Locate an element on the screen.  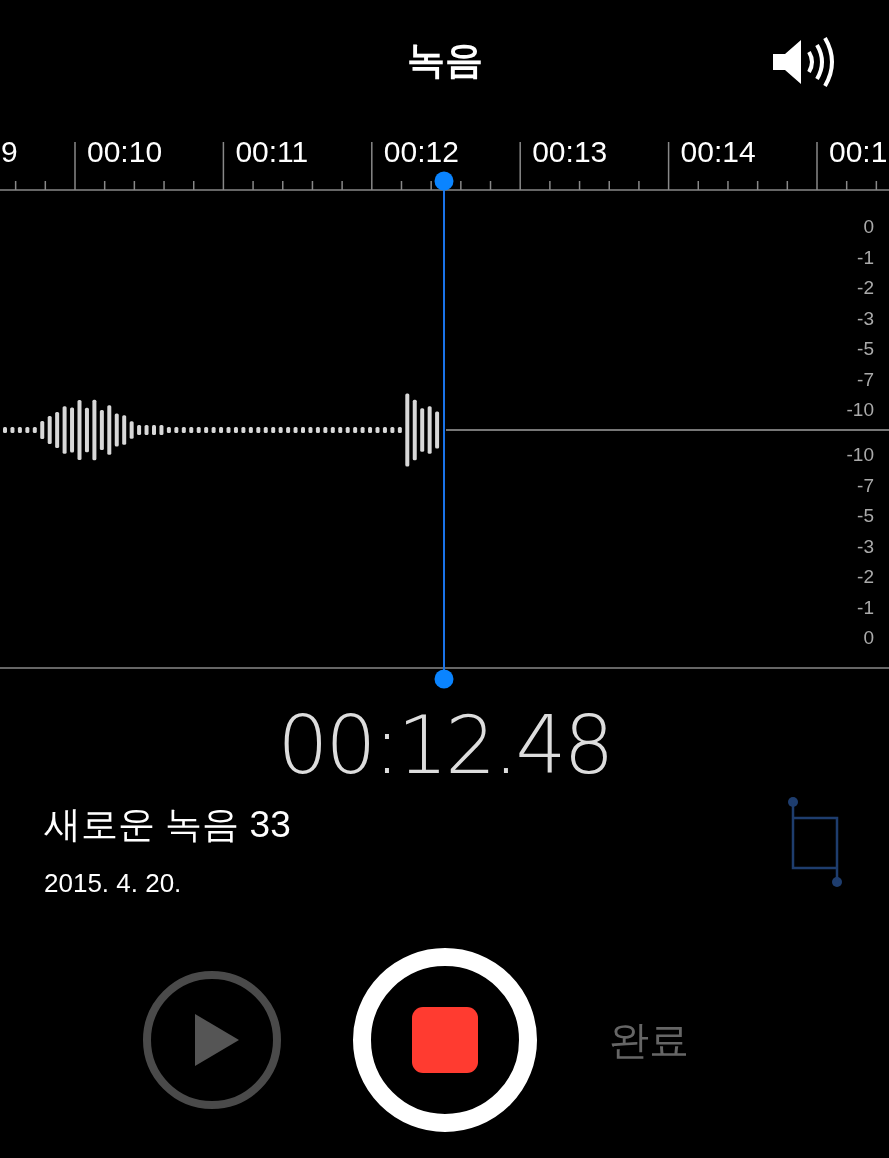
time-label: 00:13 is located at coordinates (570, 151).